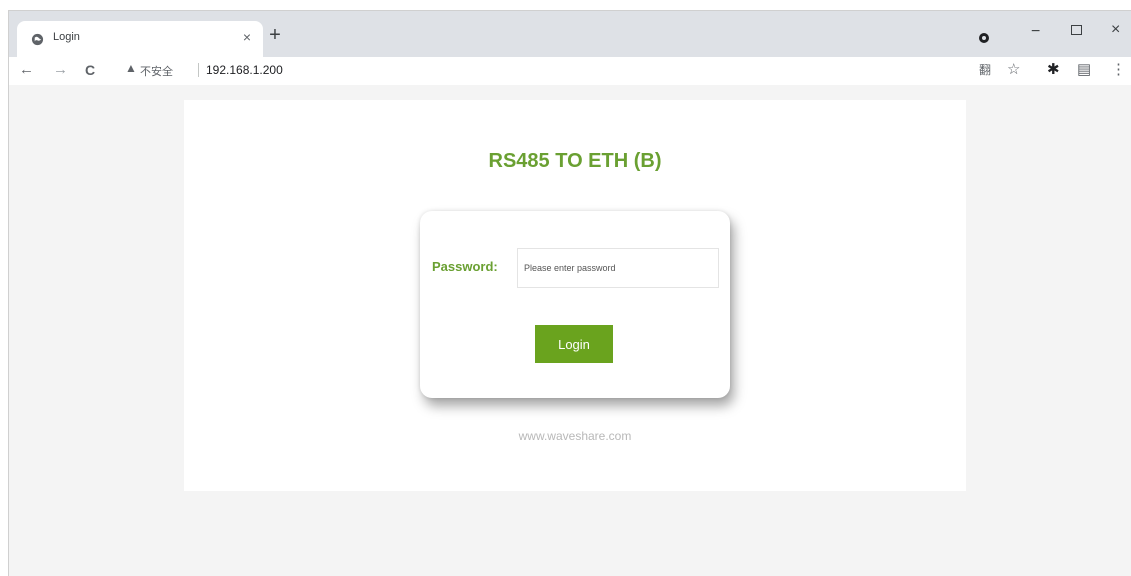  What do you see at coordinates (90, 70) in the screenshot?
I see `reload-icon: C` at bounding box center [90, 70].